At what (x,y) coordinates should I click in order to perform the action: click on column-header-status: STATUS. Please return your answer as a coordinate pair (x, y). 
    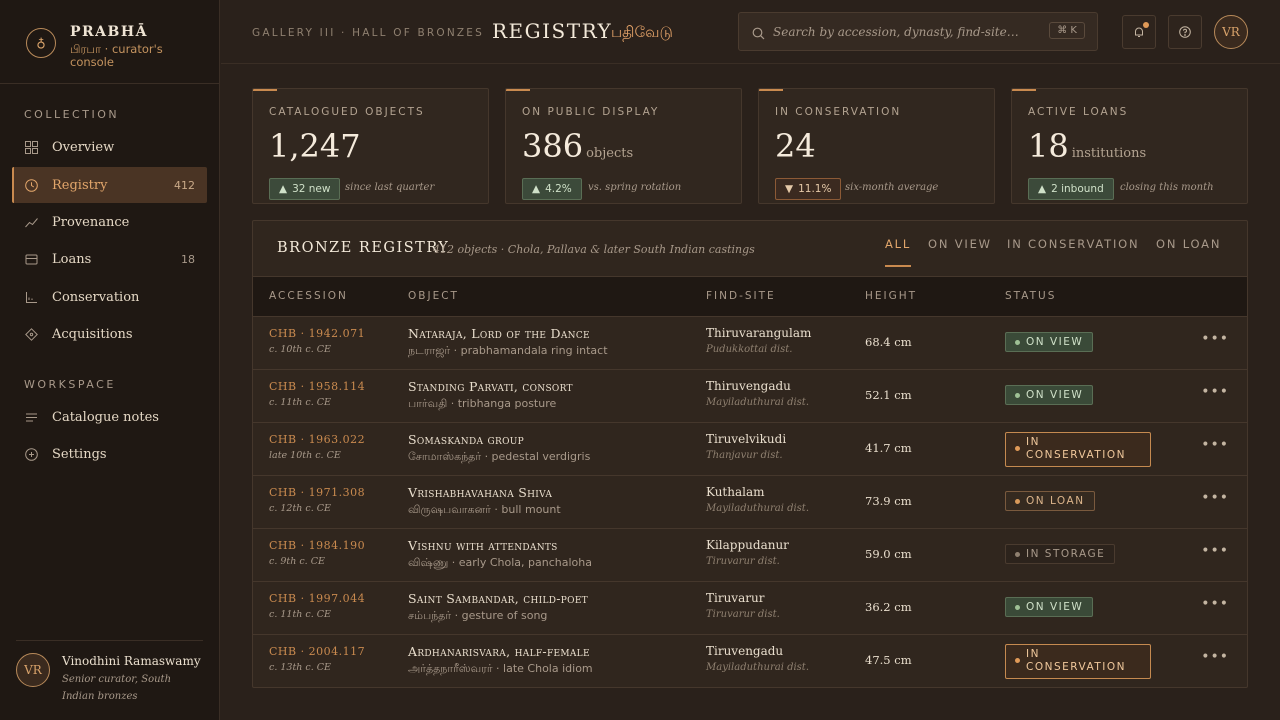
    Looking at the image, I should click on (1030, 296).